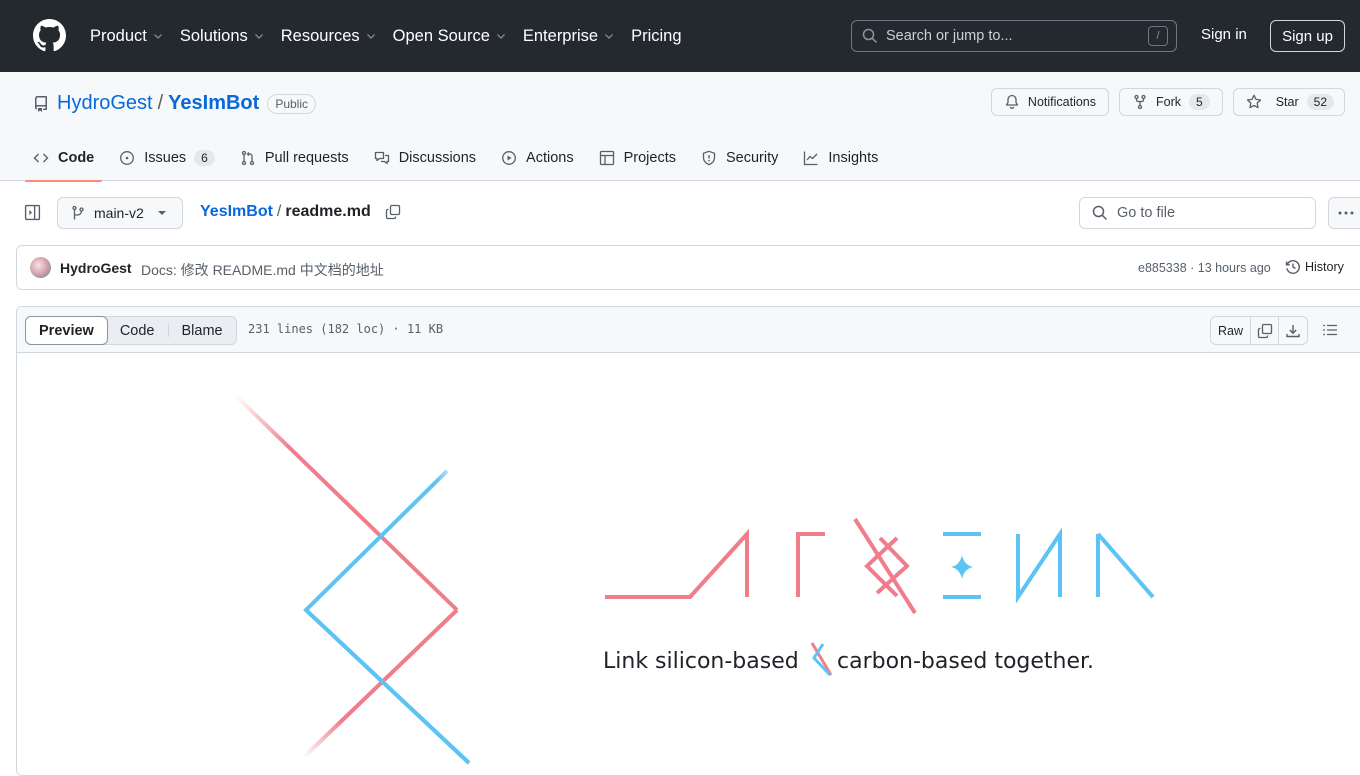 Image resolution: width=1360 pixels, height=776 pixels. Describe the element at coordinates (66, 330) in the screenshot. I see `preview-view-button: Preview` at that location.